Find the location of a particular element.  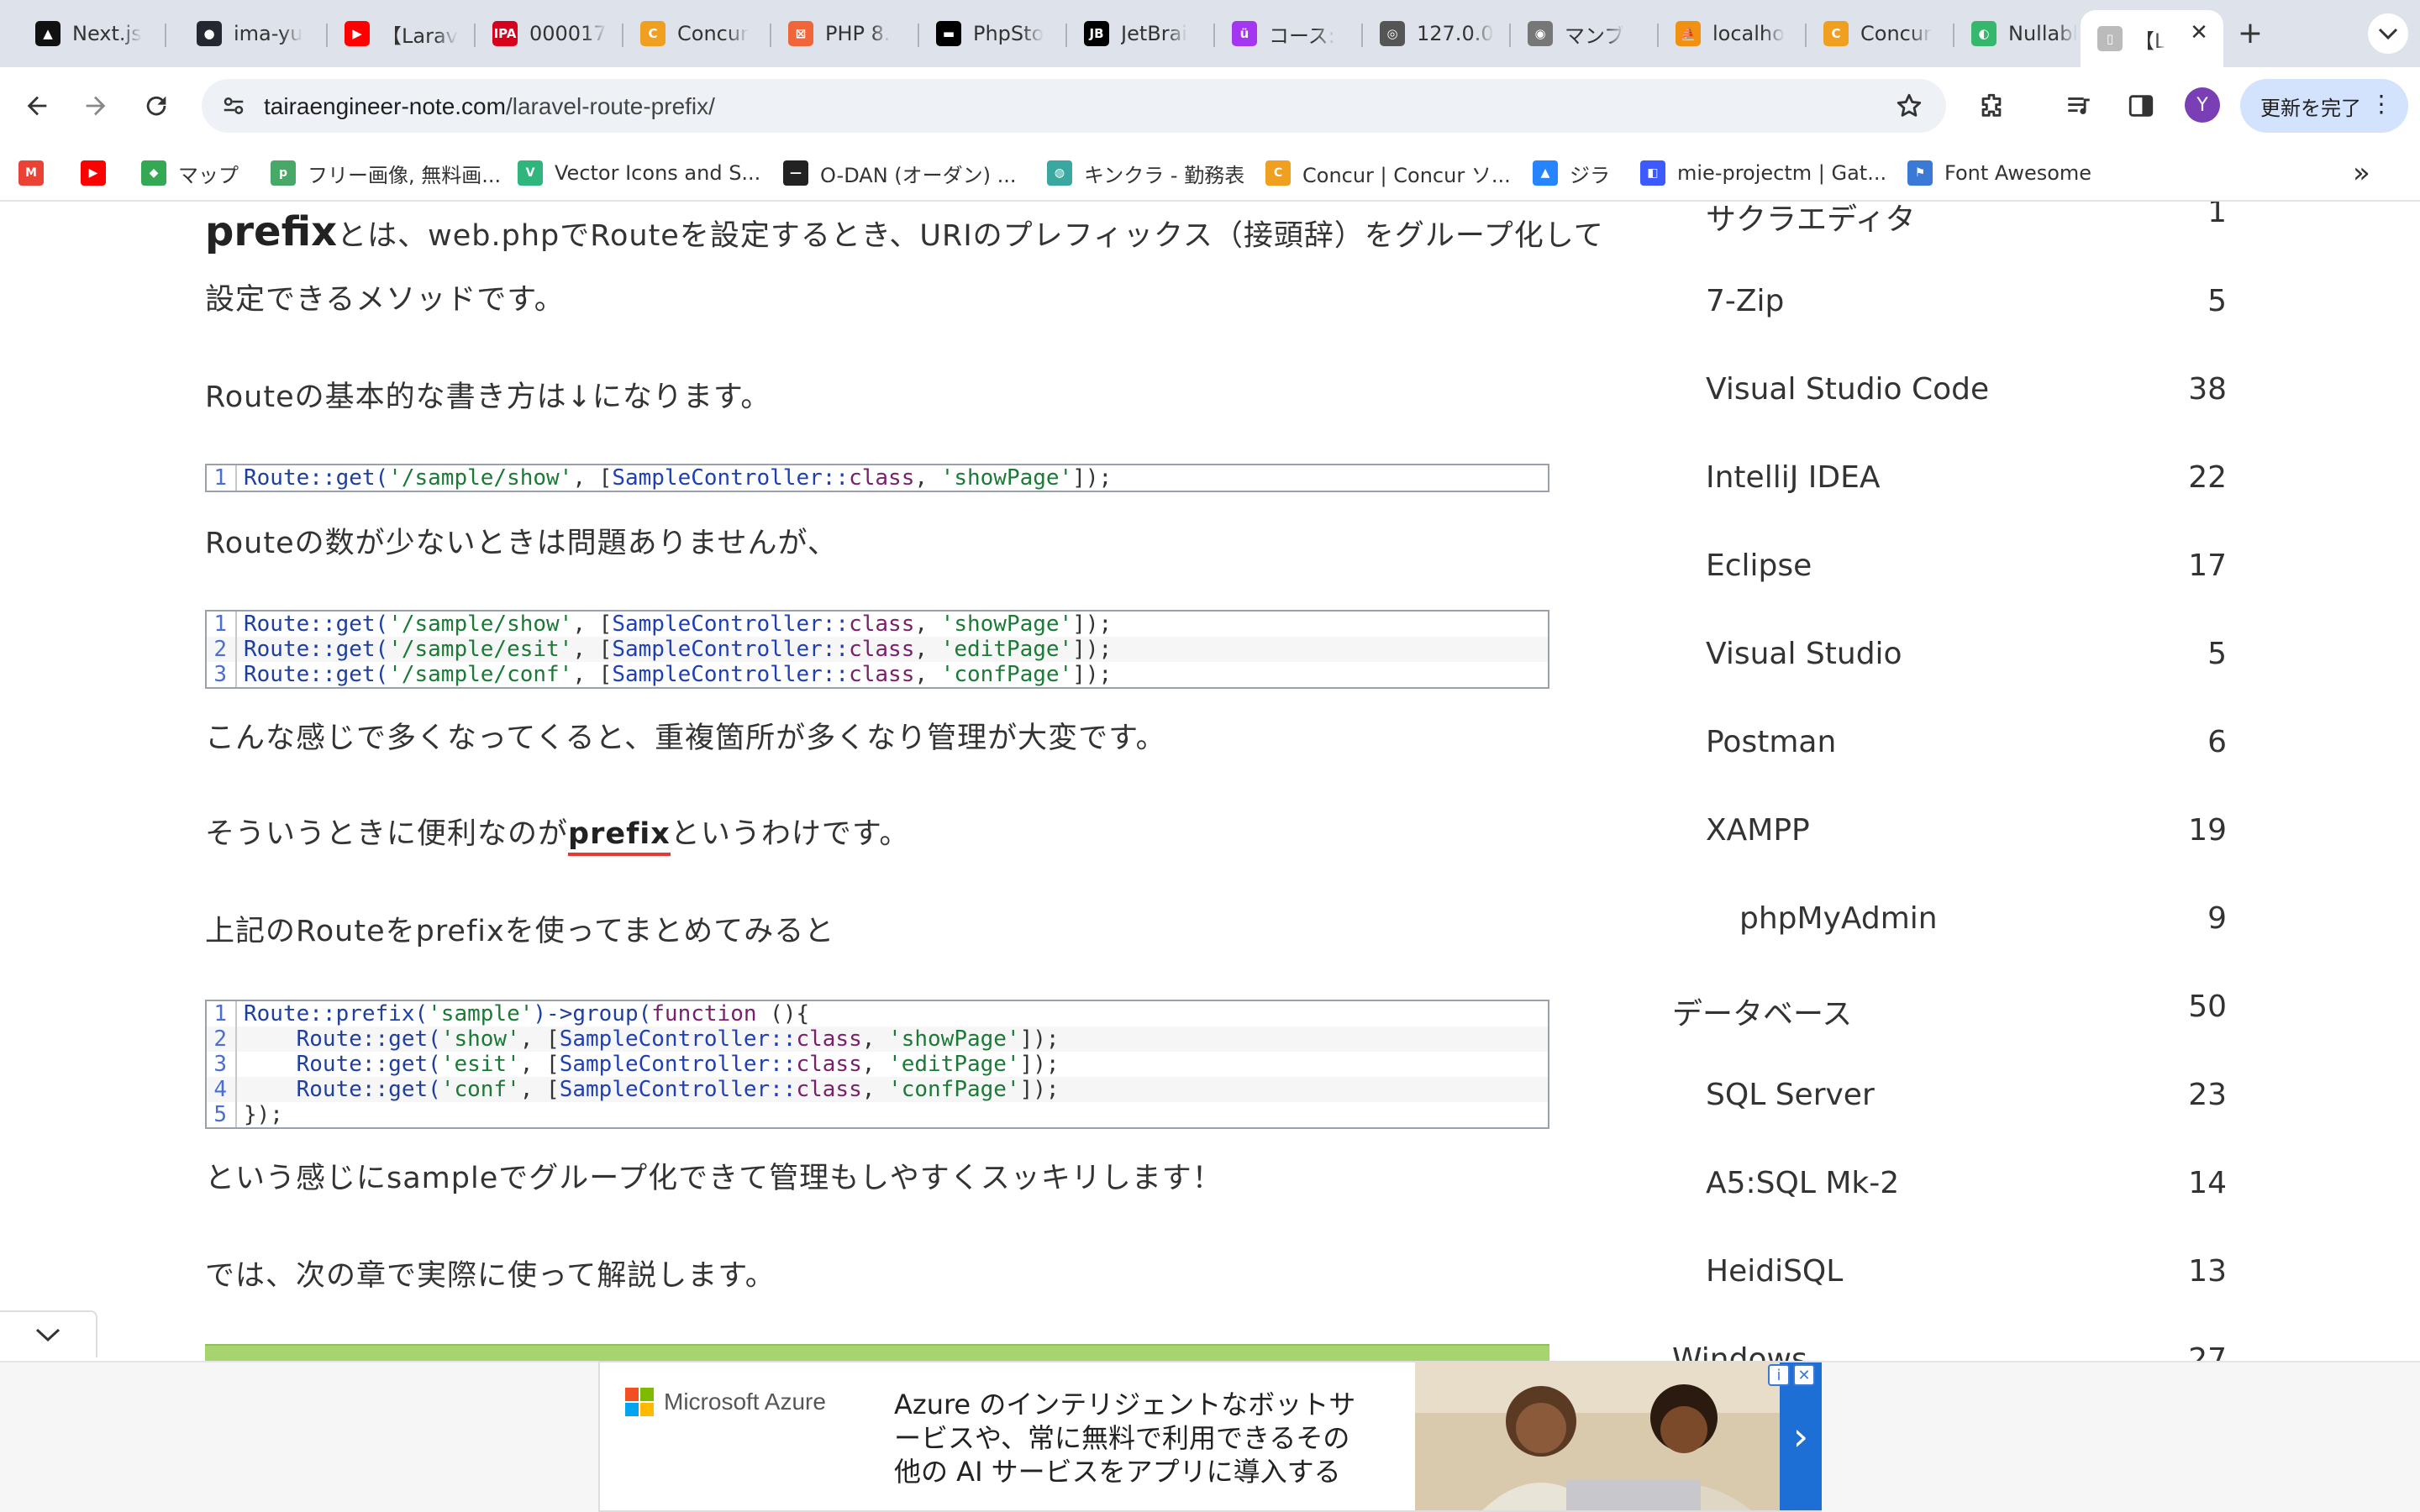

sidebar-category-item: XAMPP 19 is located at coordinates (1949, 831).